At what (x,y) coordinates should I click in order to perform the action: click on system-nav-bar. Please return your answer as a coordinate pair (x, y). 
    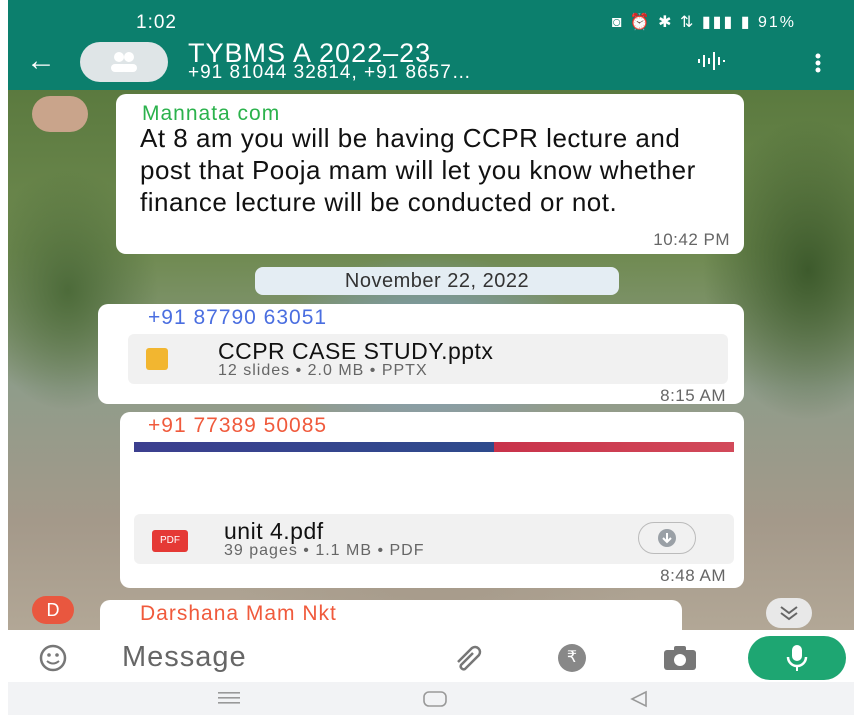
    Looking at the image, I should click on (431, 698).